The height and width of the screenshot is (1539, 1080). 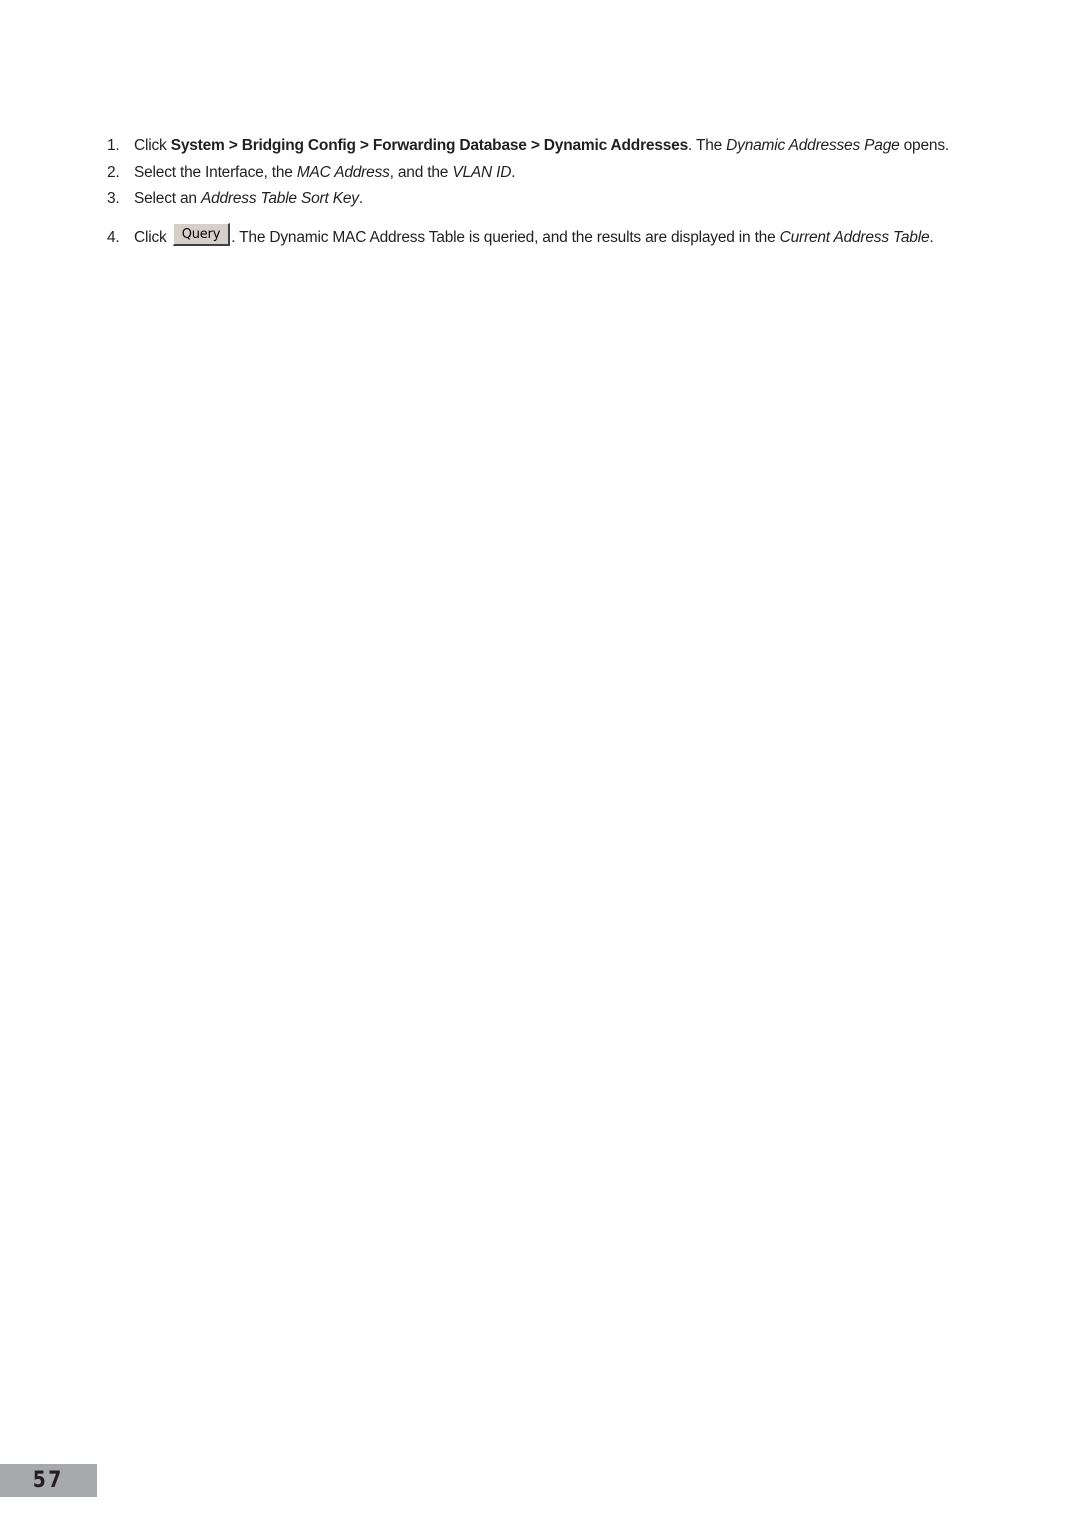 What do you see at coordinates (113, 237) in the screenshot?
I see `step-number: 4.` at bounding box center [113, 237].